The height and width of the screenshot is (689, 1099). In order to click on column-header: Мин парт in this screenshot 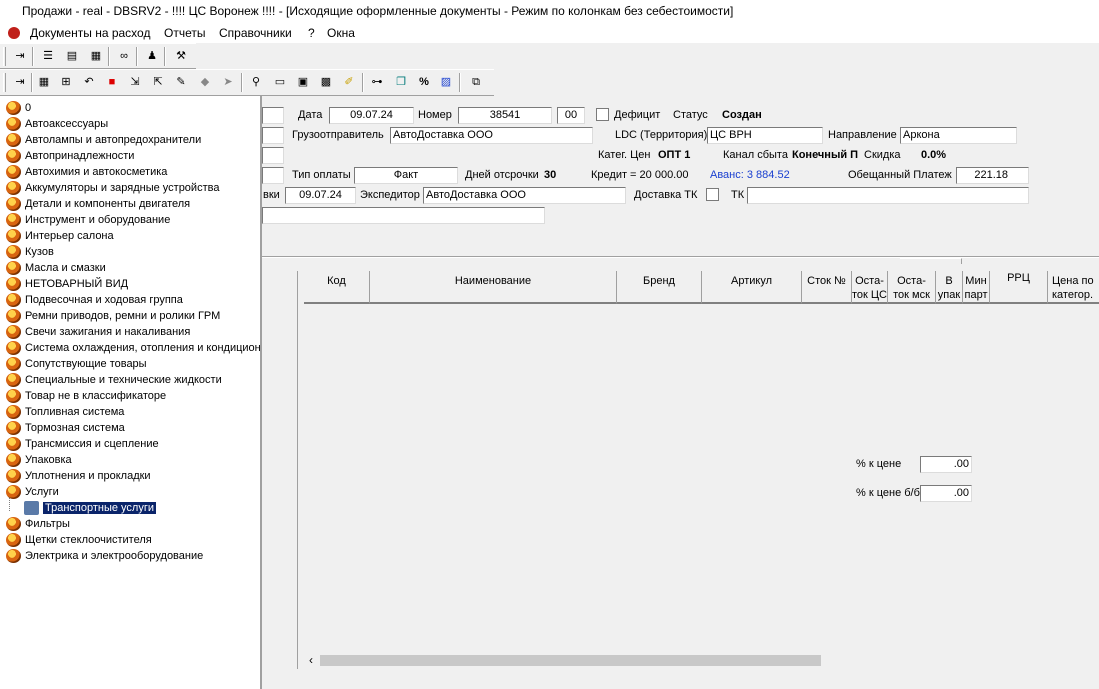, I will do `click(976, 287)`.